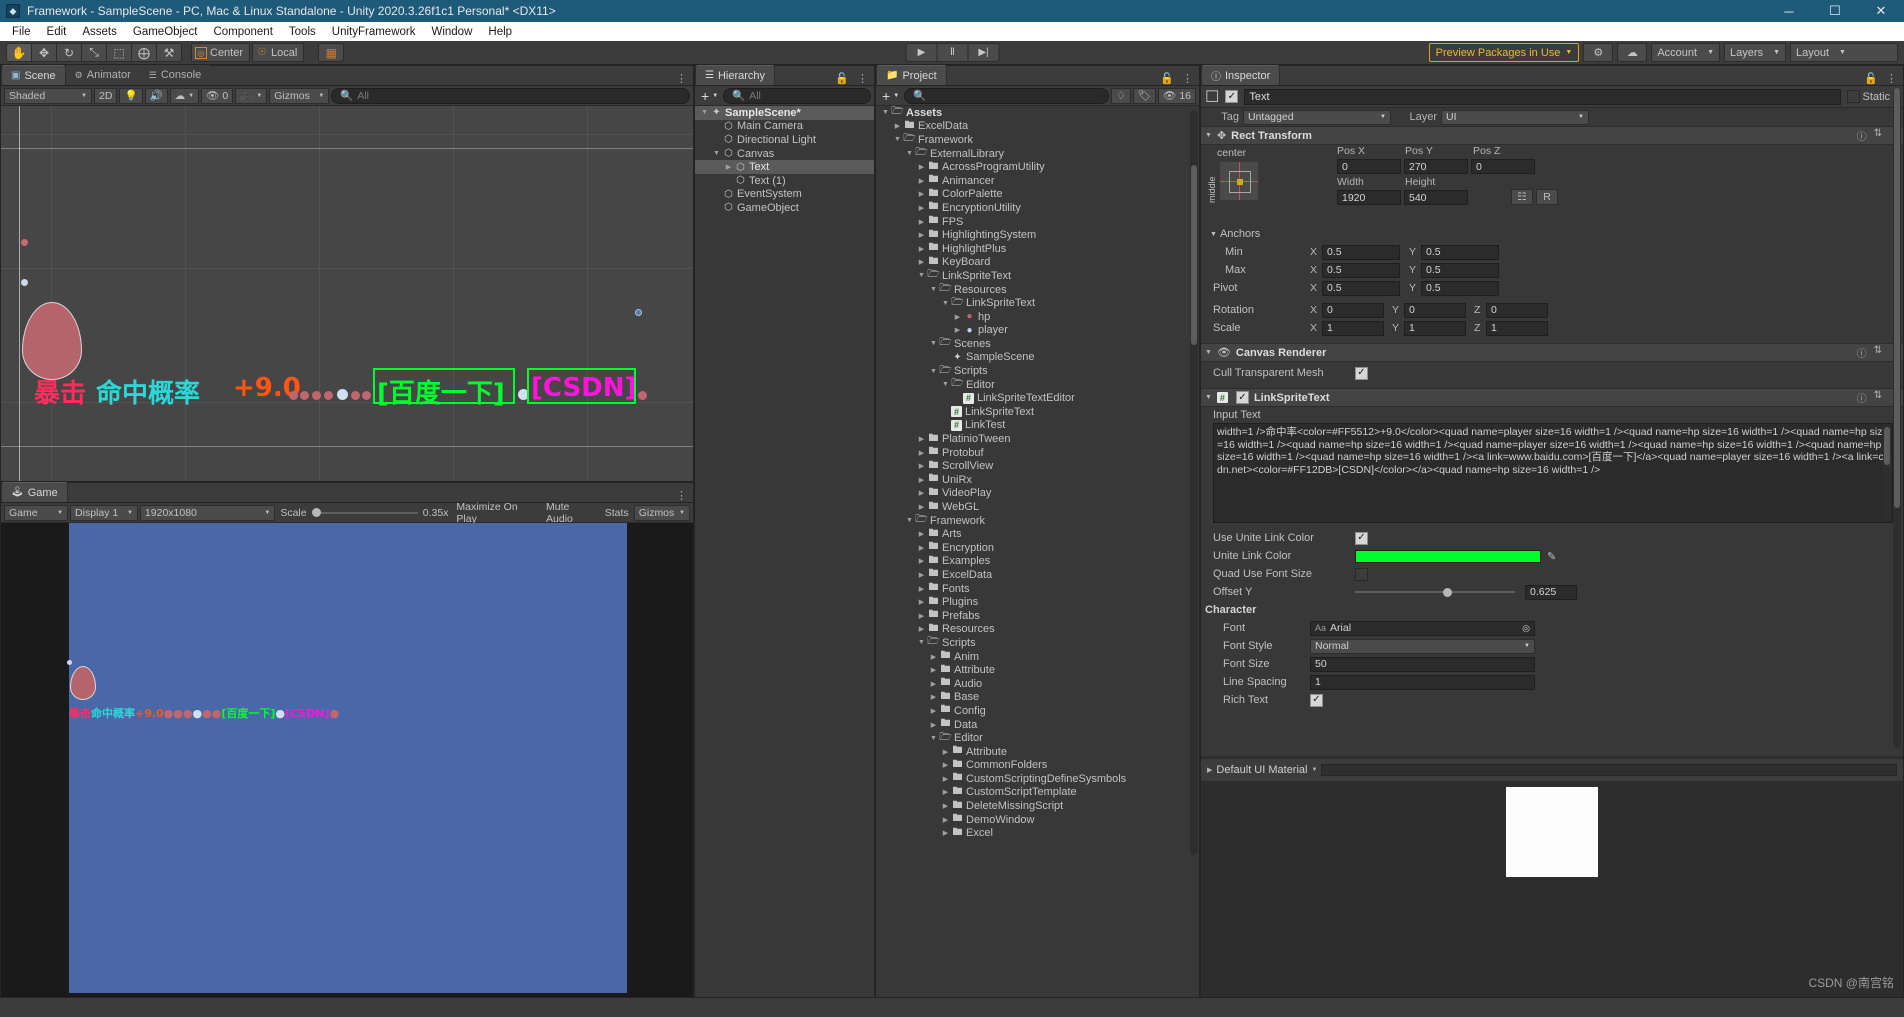  I want to click on layout-button: Layout ▼, so click(1844, 52).